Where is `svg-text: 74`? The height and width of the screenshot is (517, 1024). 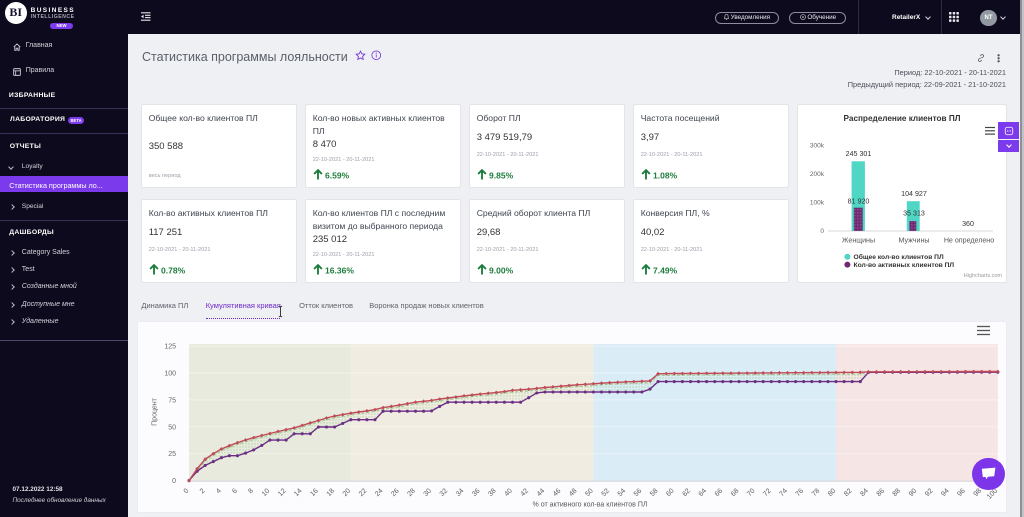
svg-text: 74 is located at coordinates (783, 492).